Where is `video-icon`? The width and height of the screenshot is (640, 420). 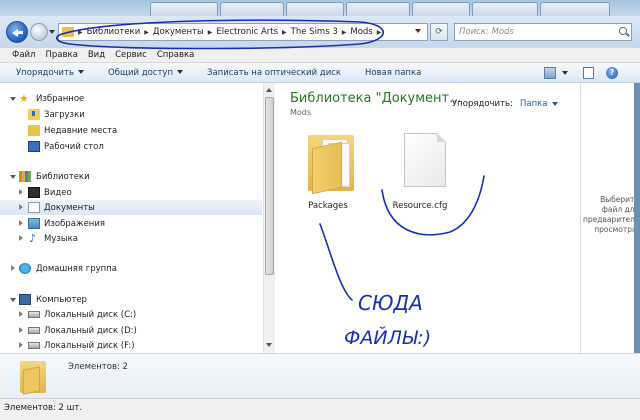
video-icon is located at coordinates (34, 192).